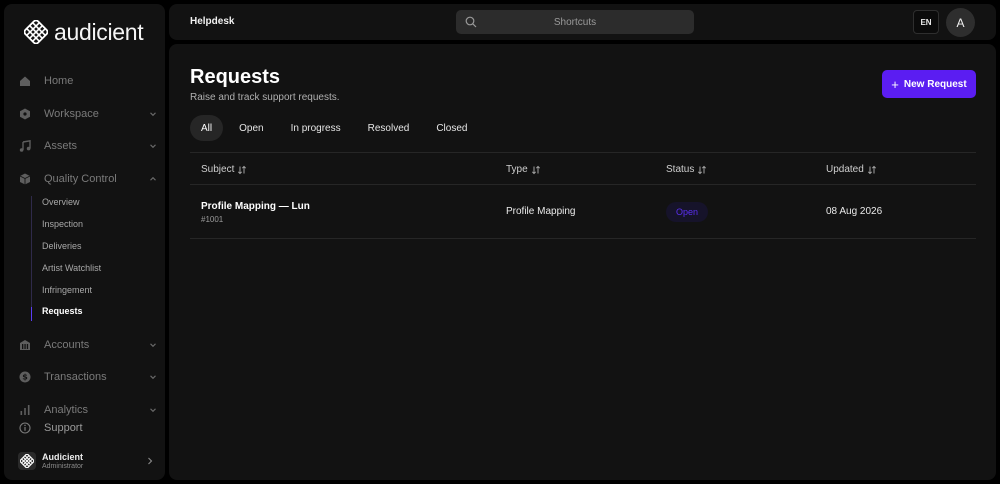 The width and height of the screenshot is (1000, 484). I want to click on tab-in-progress: In progress, so click(316, 128).